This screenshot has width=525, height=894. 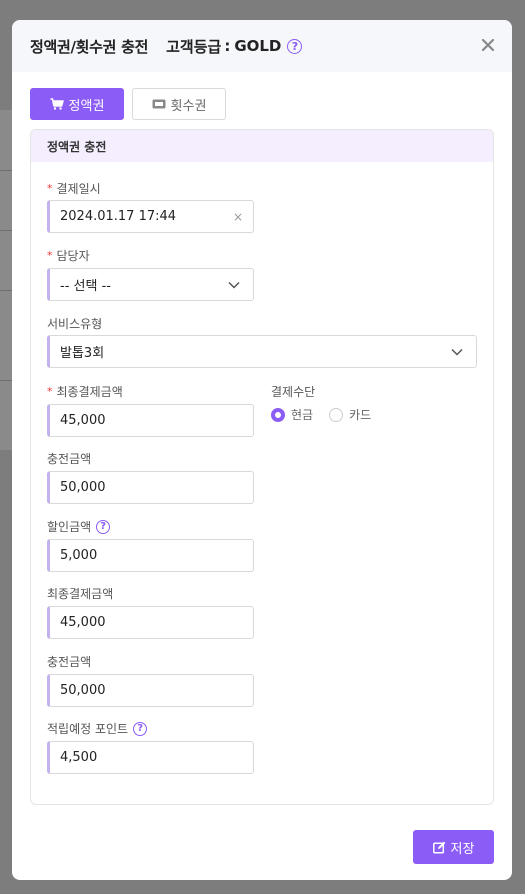 I want to click on radio-cash: 현금, so click(x=292, y=414).